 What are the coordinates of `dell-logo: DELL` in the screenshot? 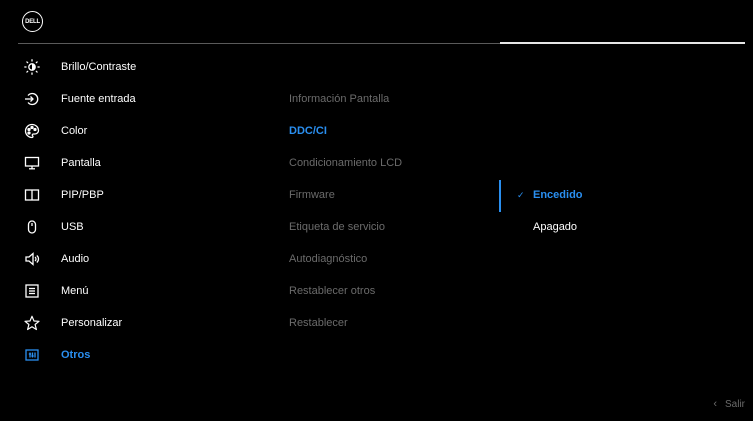 It's located at (32, 21).